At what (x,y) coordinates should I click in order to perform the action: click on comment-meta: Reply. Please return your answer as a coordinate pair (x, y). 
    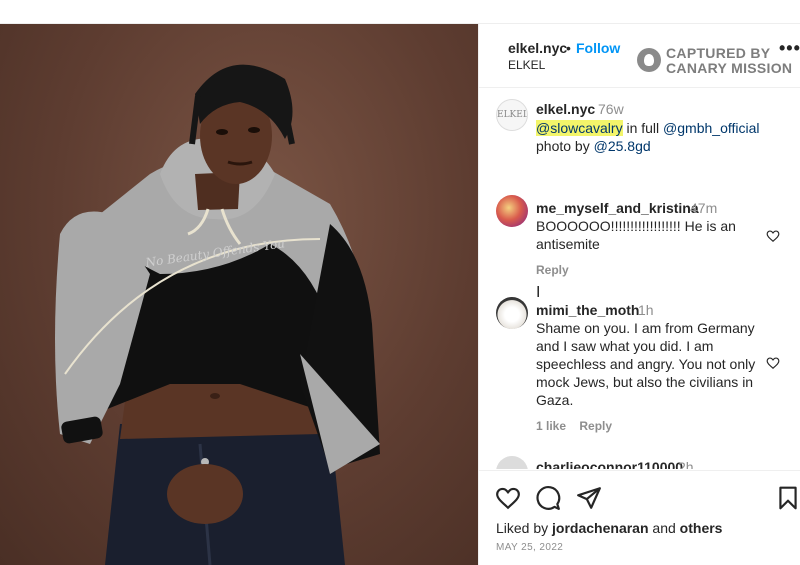
    Looking at the image, I should click on (552, 270).